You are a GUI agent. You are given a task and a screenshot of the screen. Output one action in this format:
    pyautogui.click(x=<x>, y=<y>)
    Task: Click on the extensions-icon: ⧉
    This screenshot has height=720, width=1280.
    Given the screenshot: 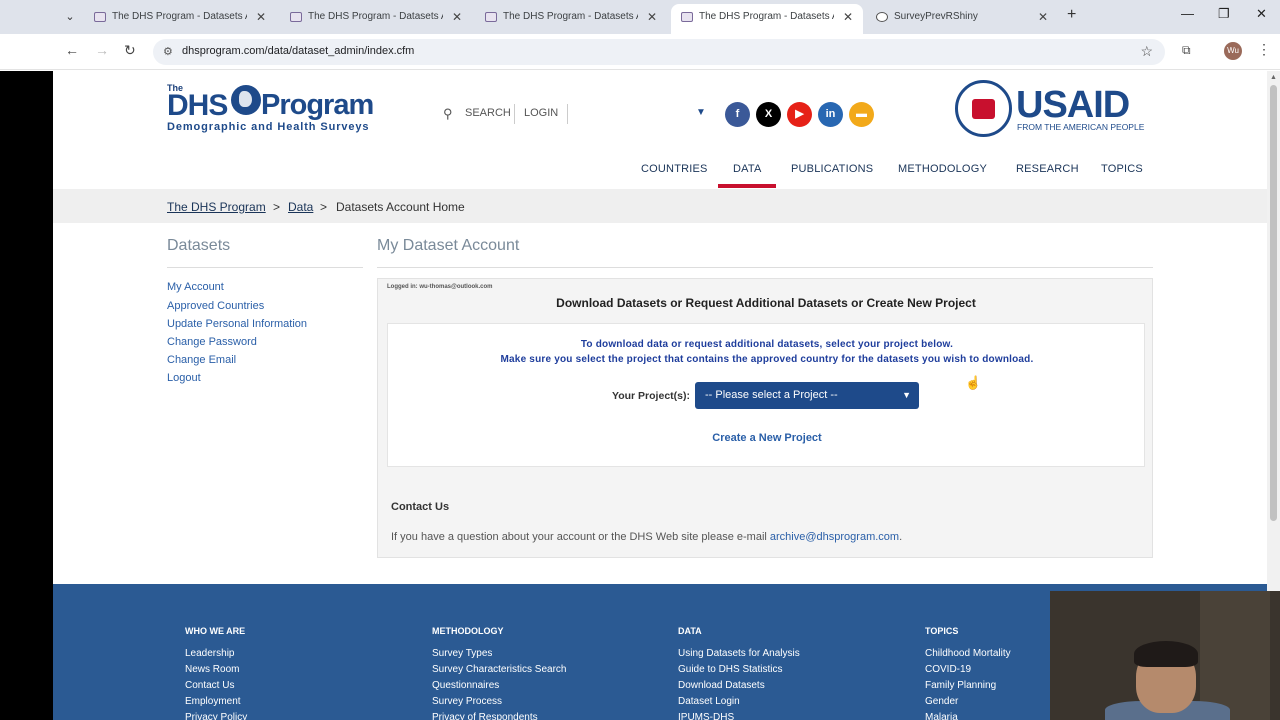 What is the action you would take?
    pyautogui.click(x=1186, y=50)
    